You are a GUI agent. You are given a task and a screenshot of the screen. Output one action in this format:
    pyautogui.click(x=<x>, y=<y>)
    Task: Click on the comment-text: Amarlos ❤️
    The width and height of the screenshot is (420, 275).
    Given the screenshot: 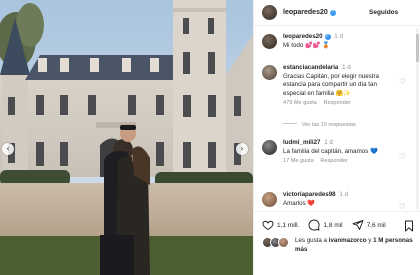 What is the action you would take?
    pyautogui.click(x=299, y=203)
    